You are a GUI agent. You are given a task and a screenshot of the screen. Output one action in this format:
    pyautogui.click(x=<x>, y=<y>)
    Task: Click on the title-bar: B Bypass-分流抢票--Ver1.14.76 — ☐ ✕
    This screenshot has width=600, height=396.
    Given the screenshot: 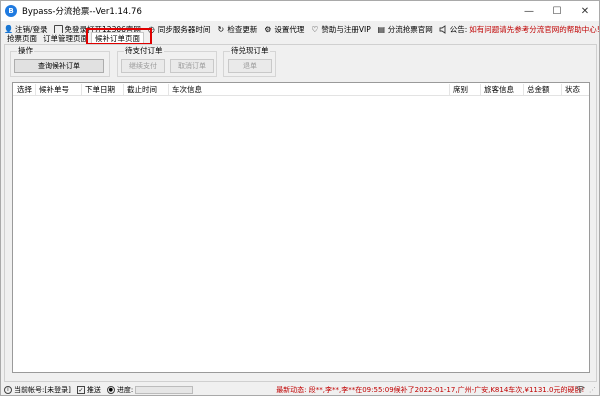 What is the action you would take?
    pyautogui.click(x=300, y=11)
    